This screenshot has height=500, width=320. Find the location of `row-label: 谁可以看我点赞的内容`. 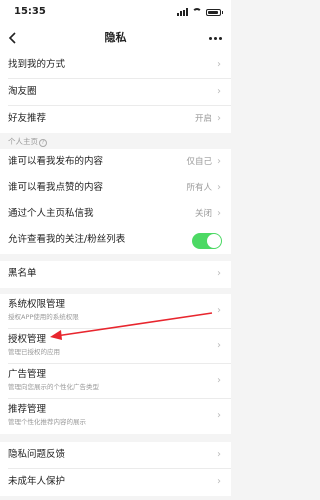

row-label: 谁可以看我点赞的内容 is located at coordinates (56, 187).